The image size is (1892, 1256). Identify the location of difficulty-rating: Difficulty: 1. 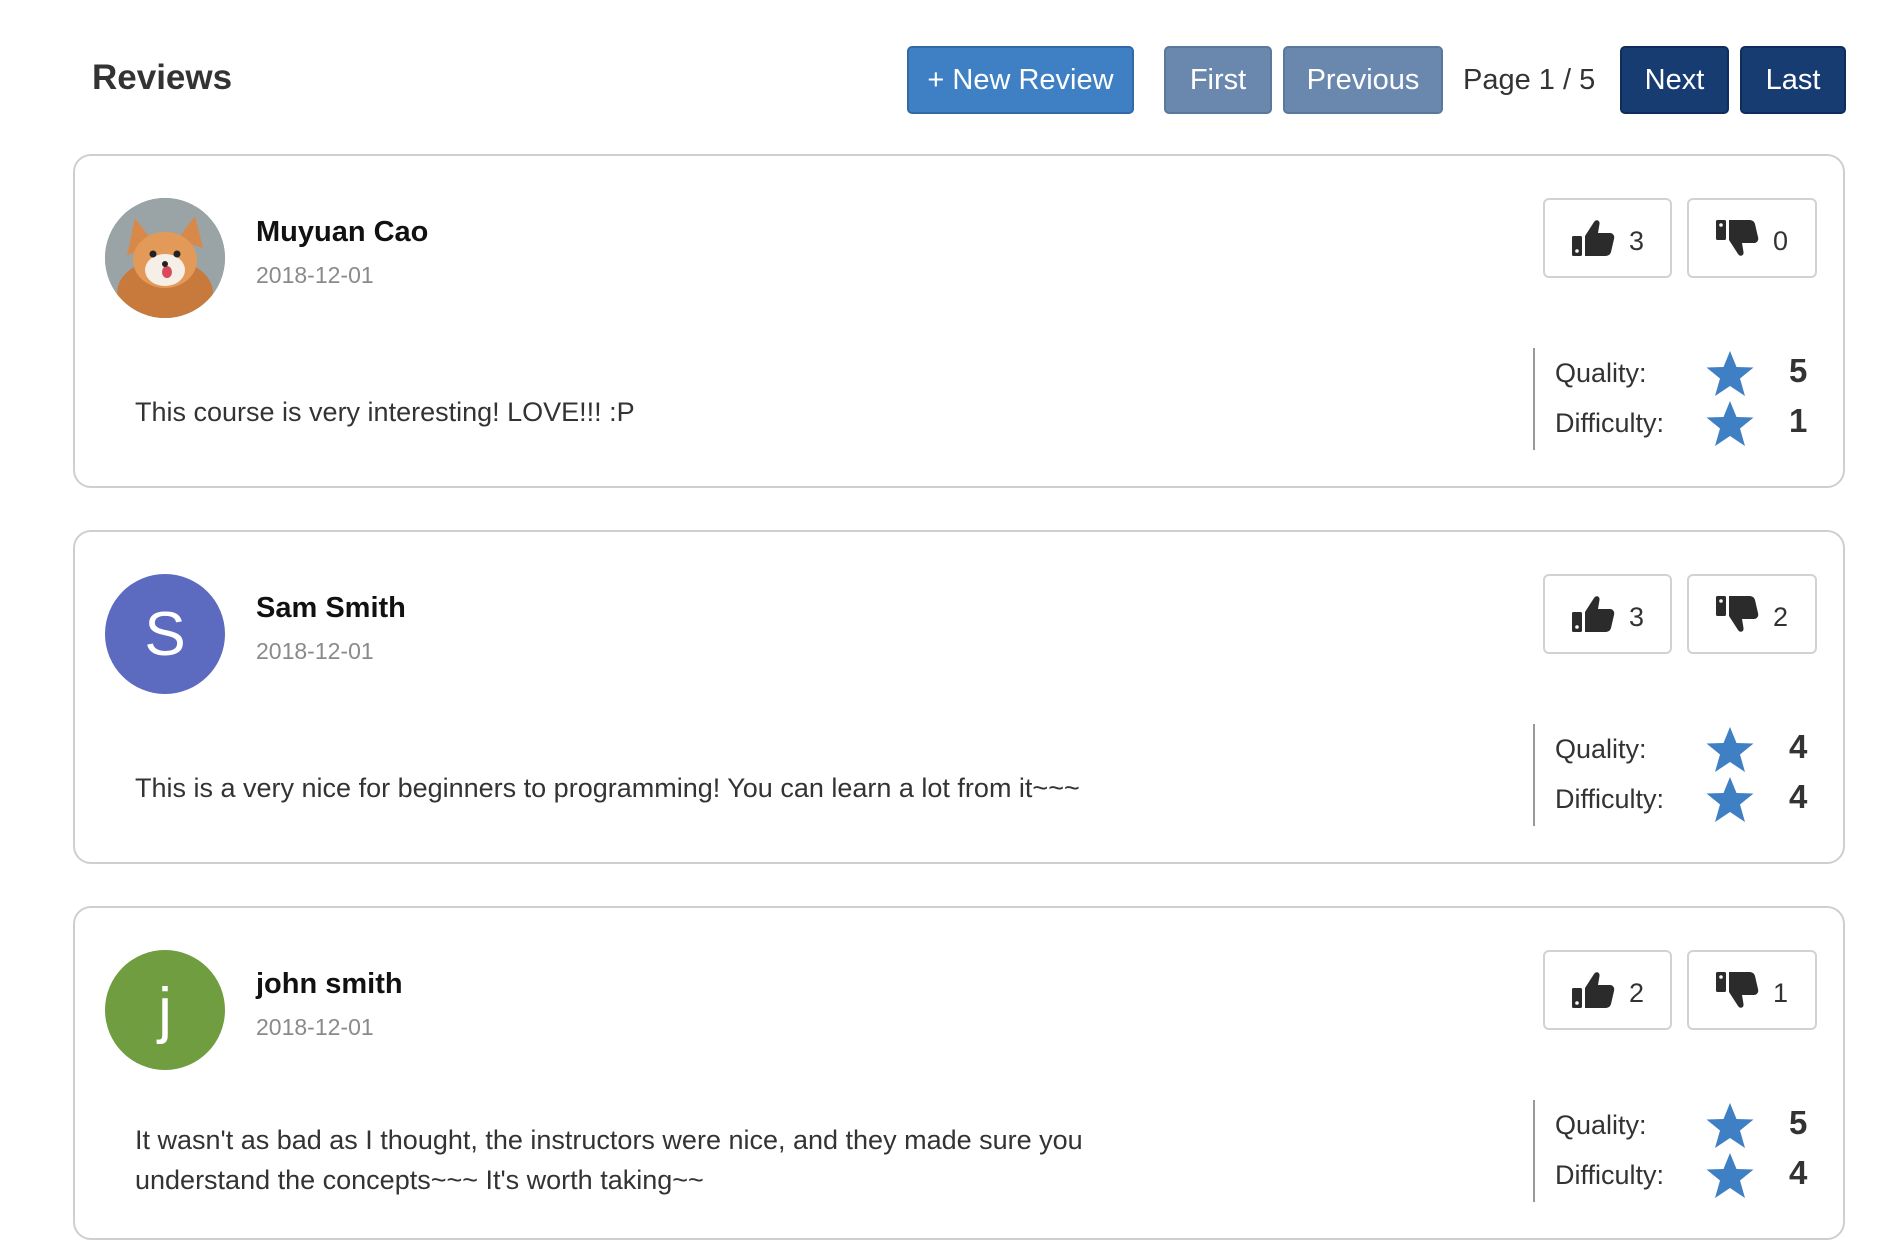
(1679, 423).